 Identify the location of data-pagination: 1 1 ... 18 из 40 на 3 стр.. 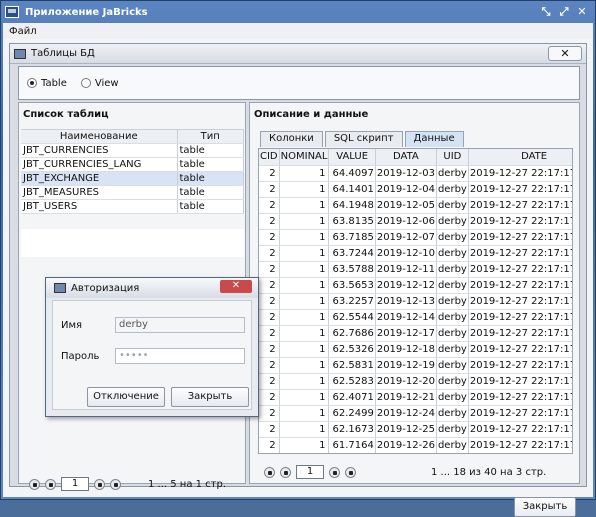
(405, 472).